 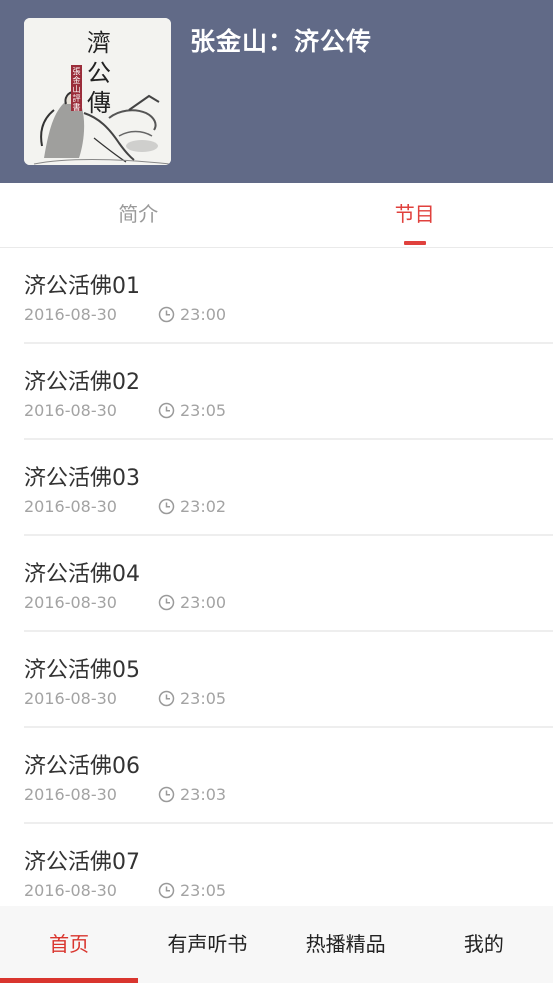 I want to click on bottom-navigation: 首页 有声听书 热播精品 我的, so click(x=276, y=944).